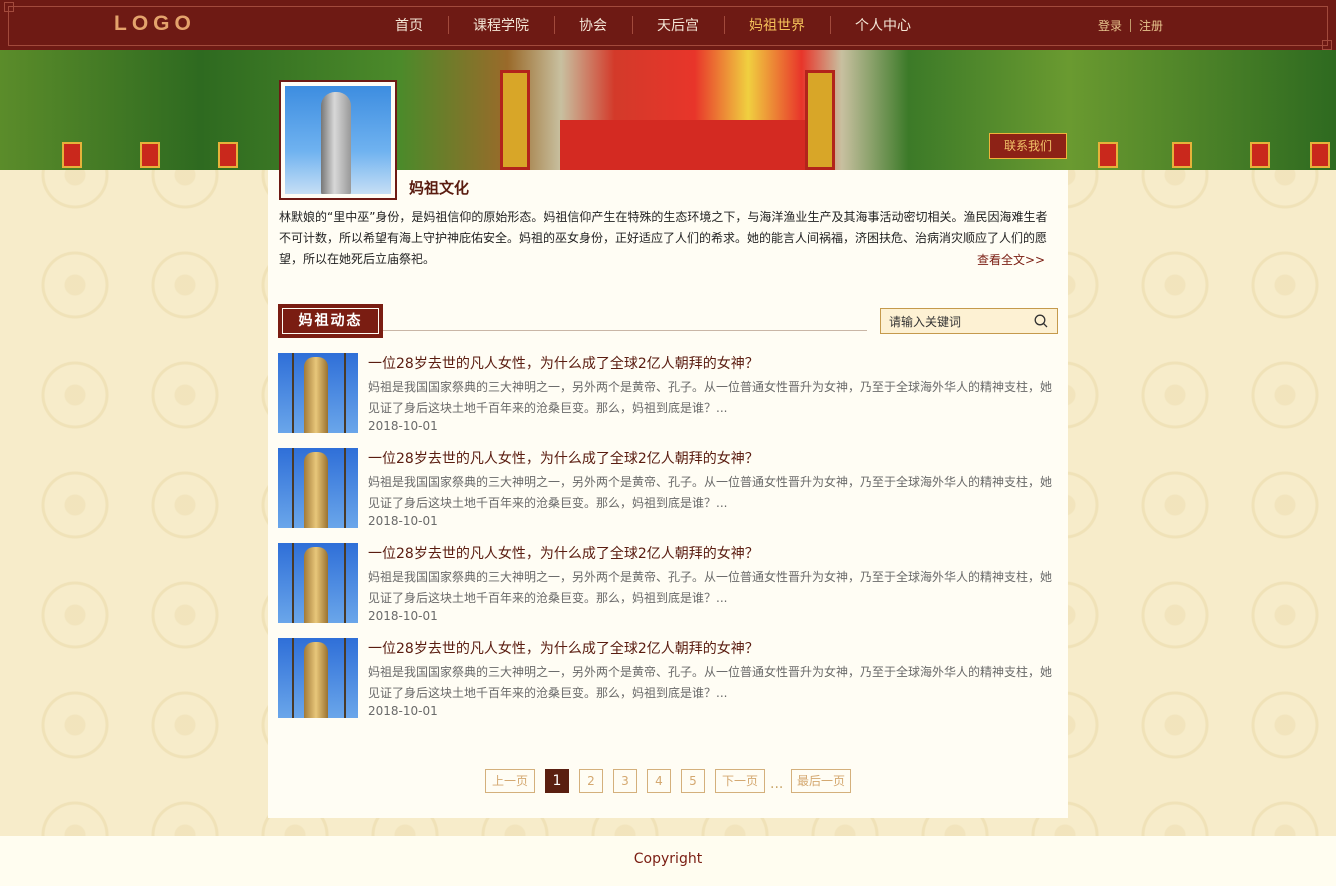 This screenshot has height=886, width=1336. I want to click on mazu-portrait, so click(338, 140).